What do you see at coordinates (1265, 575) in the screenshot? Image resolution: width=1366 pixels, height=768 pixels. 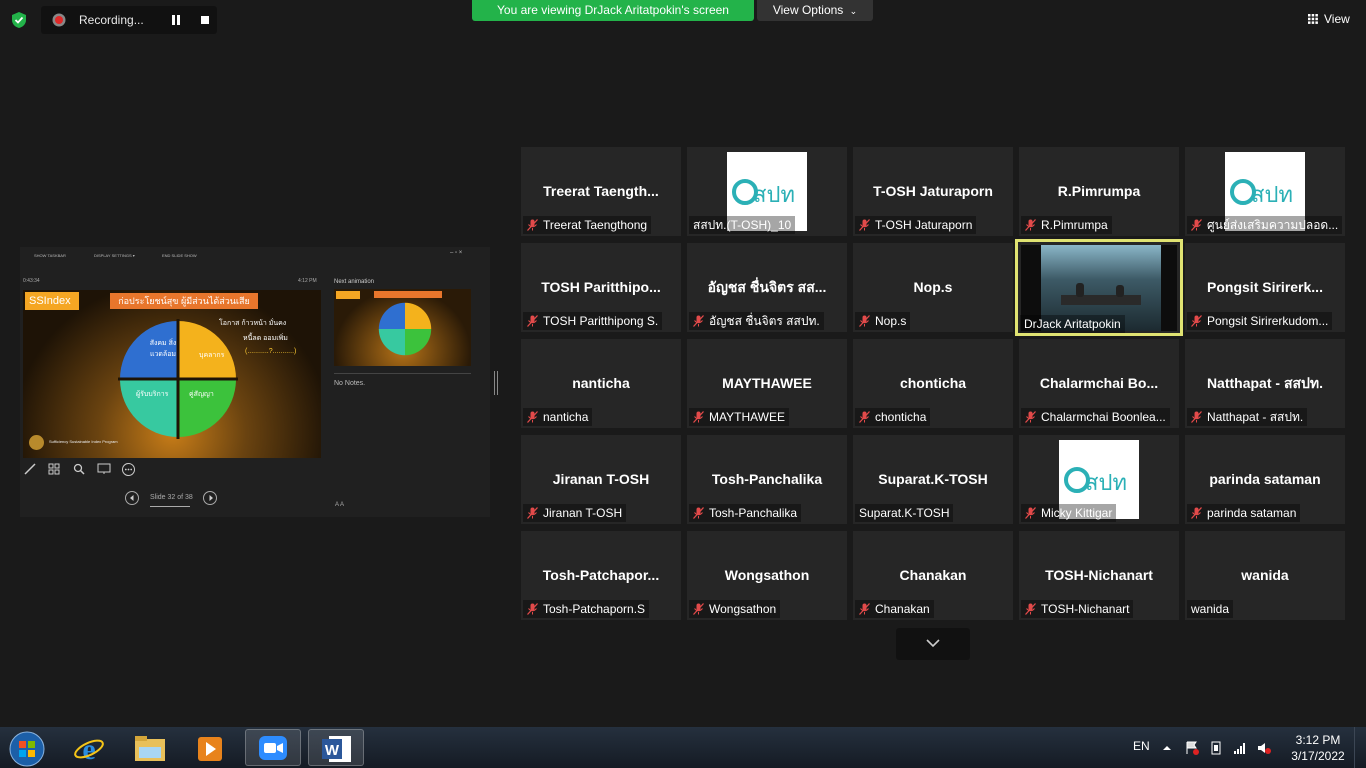 I see `participant-tile: wanida wanida` at bounding box center [1265, 575].